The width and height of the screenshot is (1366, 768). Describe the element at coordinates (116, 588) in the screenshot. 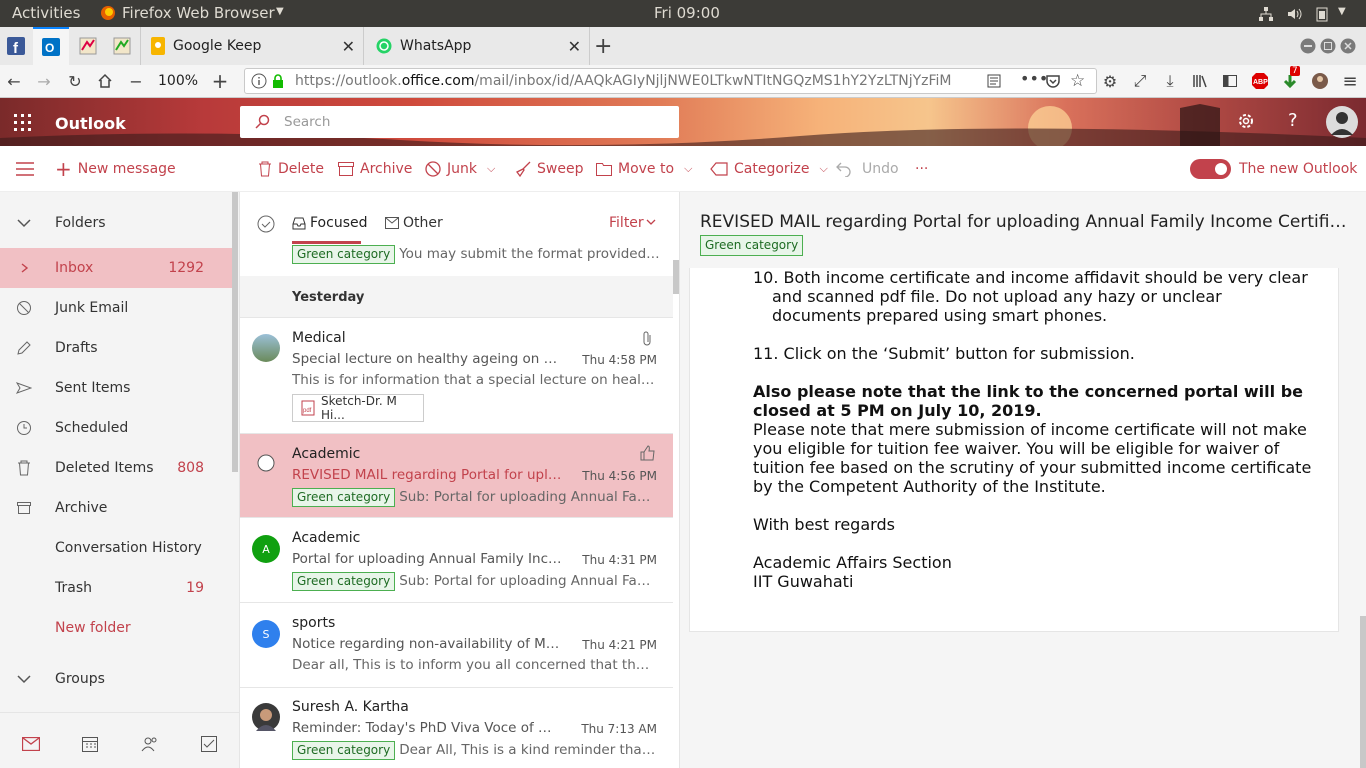

I see `folder-trash: Trash 19` at that location.